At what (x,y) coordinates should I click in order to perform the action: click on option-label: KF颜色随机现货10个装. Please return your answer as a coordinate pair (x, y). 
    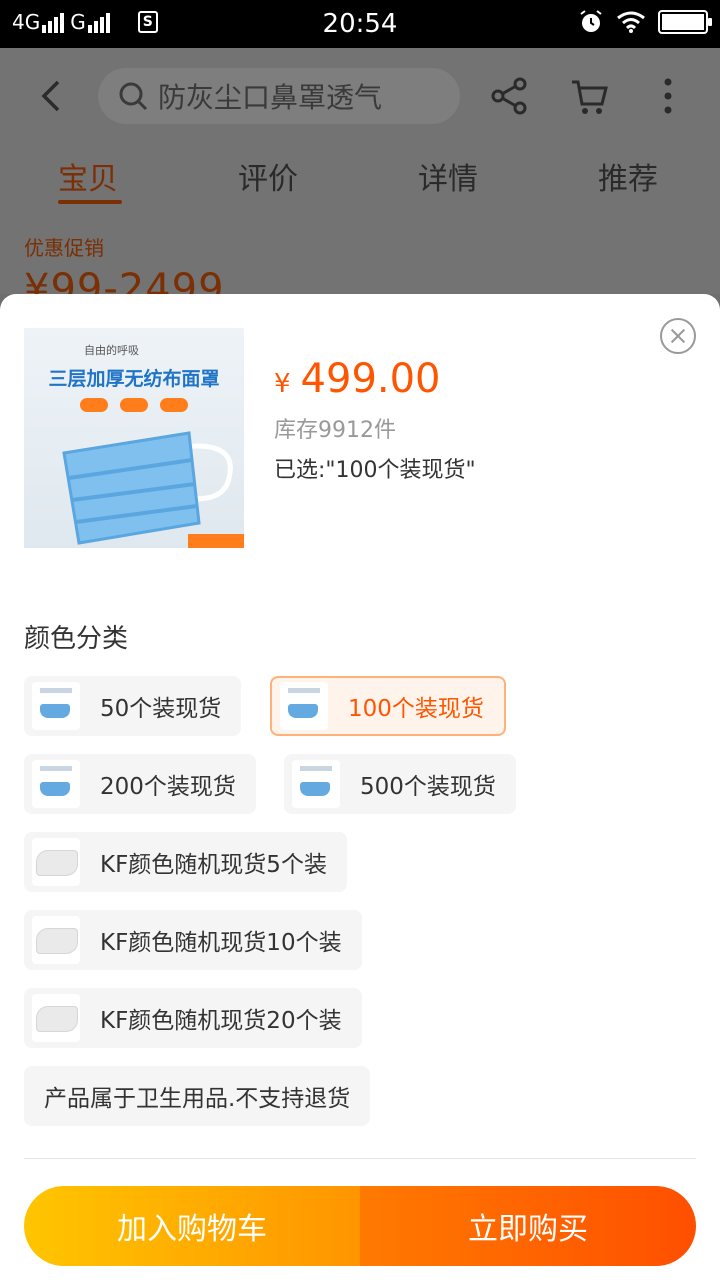
    Looking at the image, I should click on (221, 943).